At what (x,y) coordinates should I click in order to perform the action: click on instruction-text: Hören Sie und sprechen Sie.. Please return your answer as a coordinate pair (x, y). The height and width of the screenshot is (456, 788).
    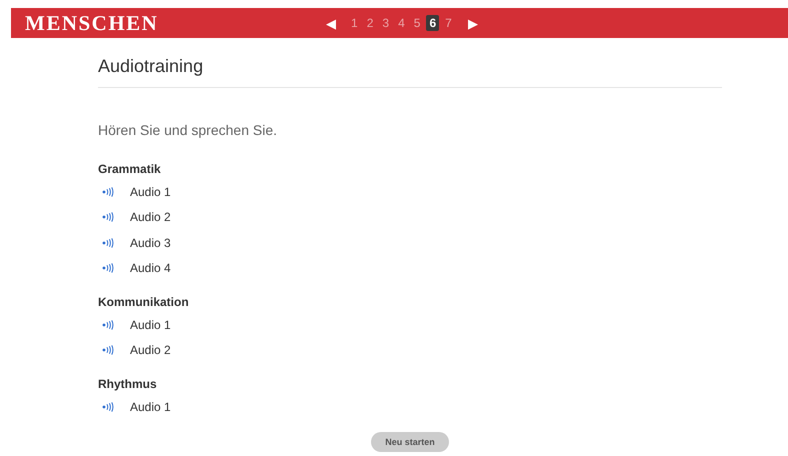
    Looking at the image, I should click on (188, 130).